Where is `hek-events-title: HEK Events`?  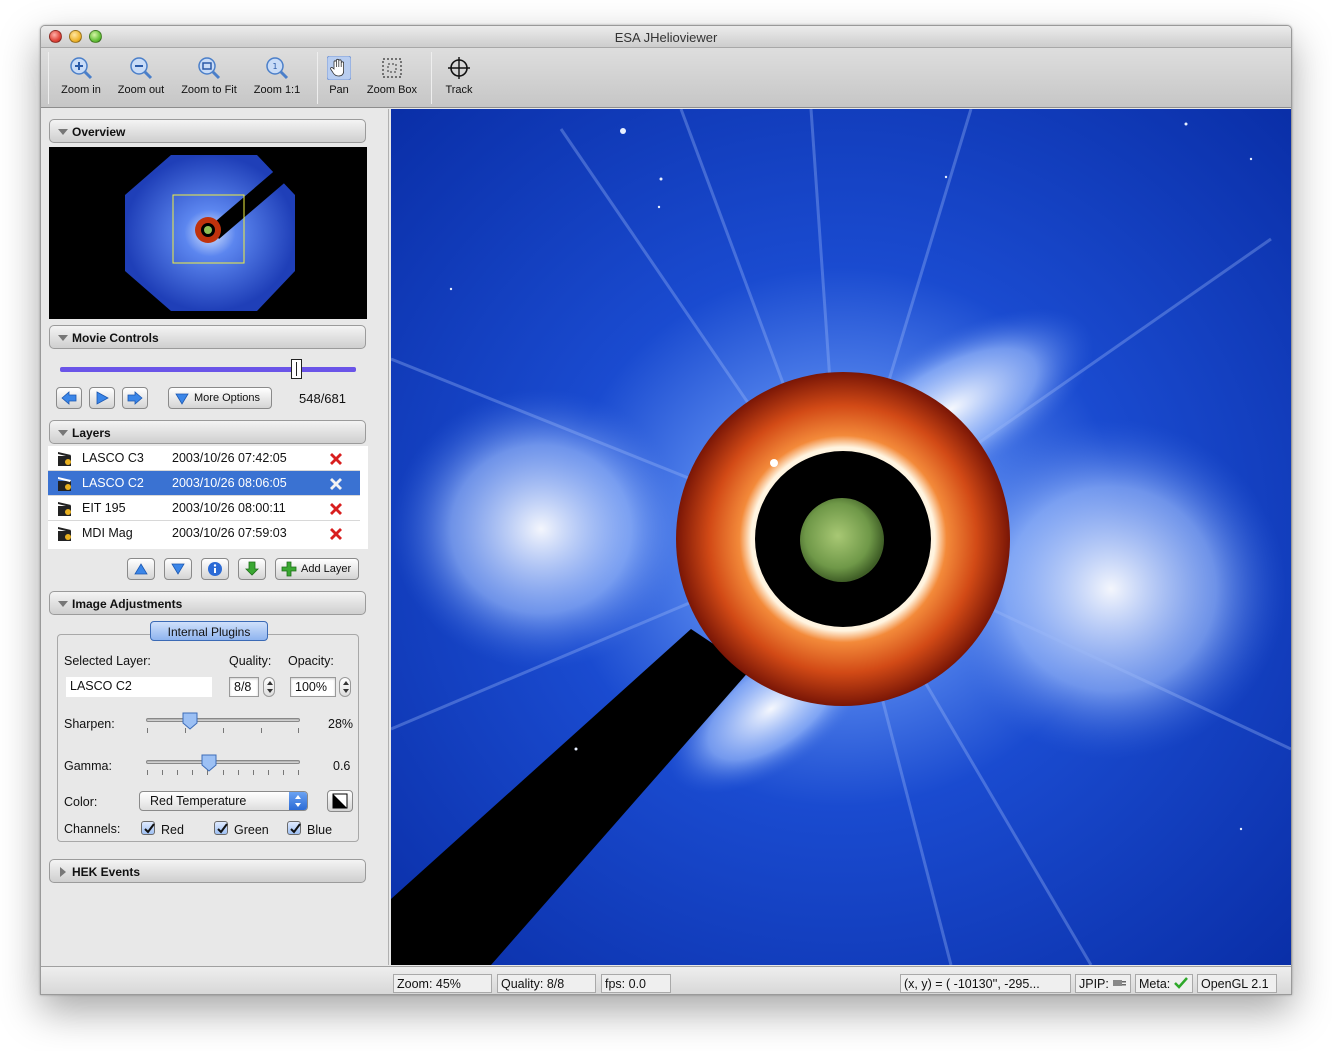 hek-events-title: HEK Events is located at coordinates (106, 872).